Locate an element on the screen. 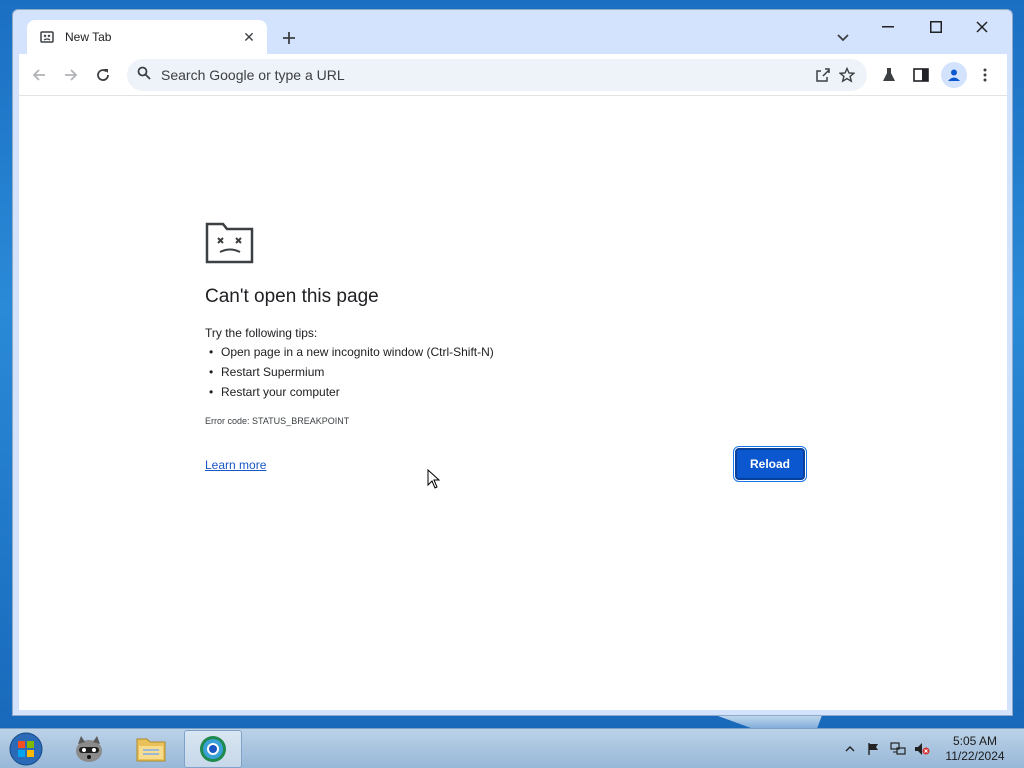 Image resolution: width=1024 pixels, height=768 pixels. maximize-icon is located at coordinates (936, 27).